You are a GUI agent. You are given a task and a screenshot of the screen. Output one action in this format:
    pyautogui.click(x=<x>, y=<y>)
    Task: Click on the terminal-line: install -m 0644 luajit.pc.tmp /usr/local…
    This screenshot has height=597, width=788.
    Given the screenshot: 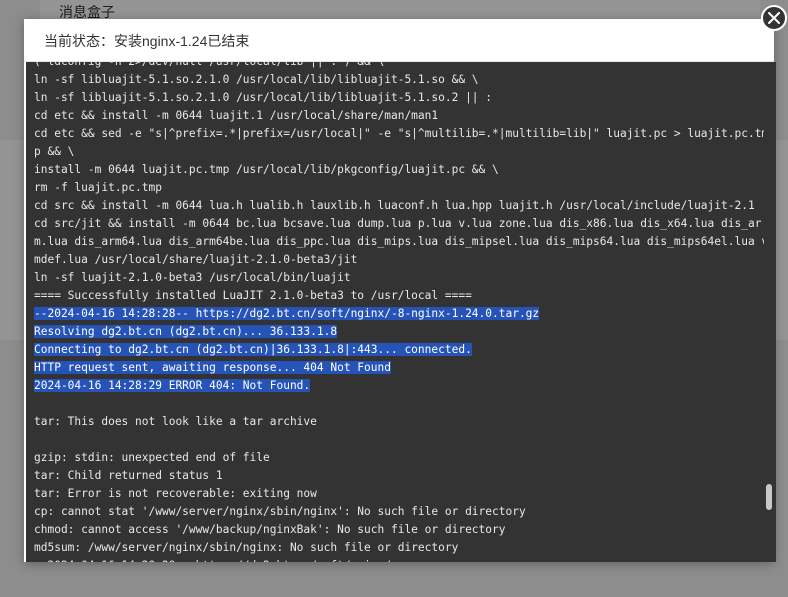 What is the action you would take?
    pyautogui.click(x=400, y=170)
    